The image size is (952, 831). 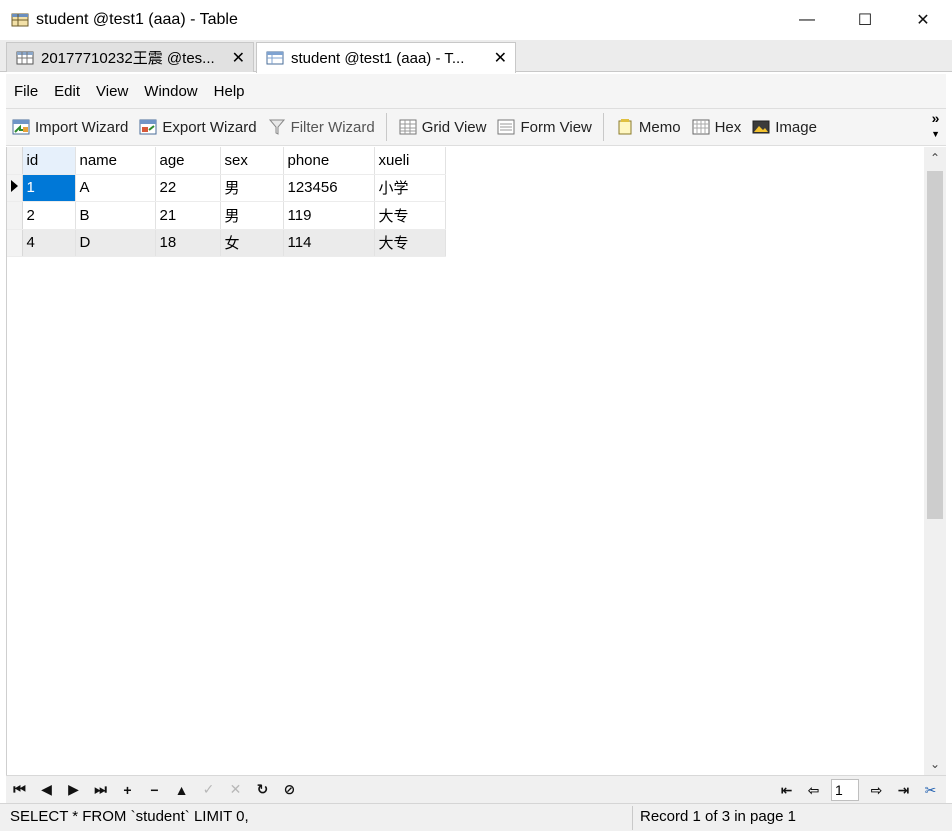 I want to click on window-title: student @test1 (aaa) - Table, so click(x=137, y=19).